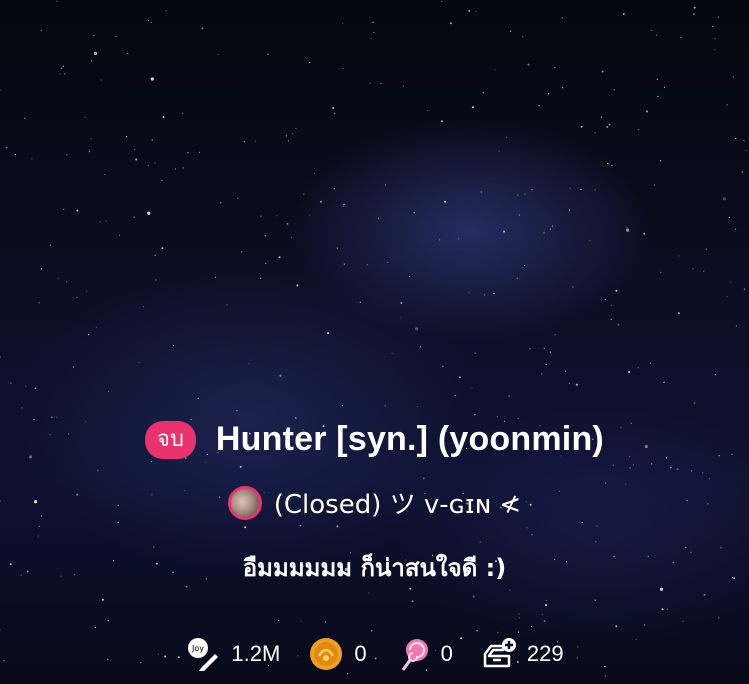 The height and width of the screenshot is (684, 749). Describe the element at coordinates (522, 654) in the screenshot. I see `stat-shelf: 229` at that location.